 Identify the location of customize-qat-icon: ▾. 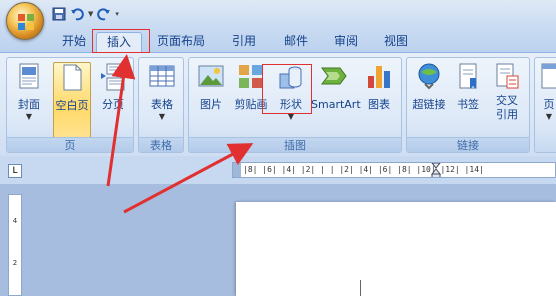
(117, 14).